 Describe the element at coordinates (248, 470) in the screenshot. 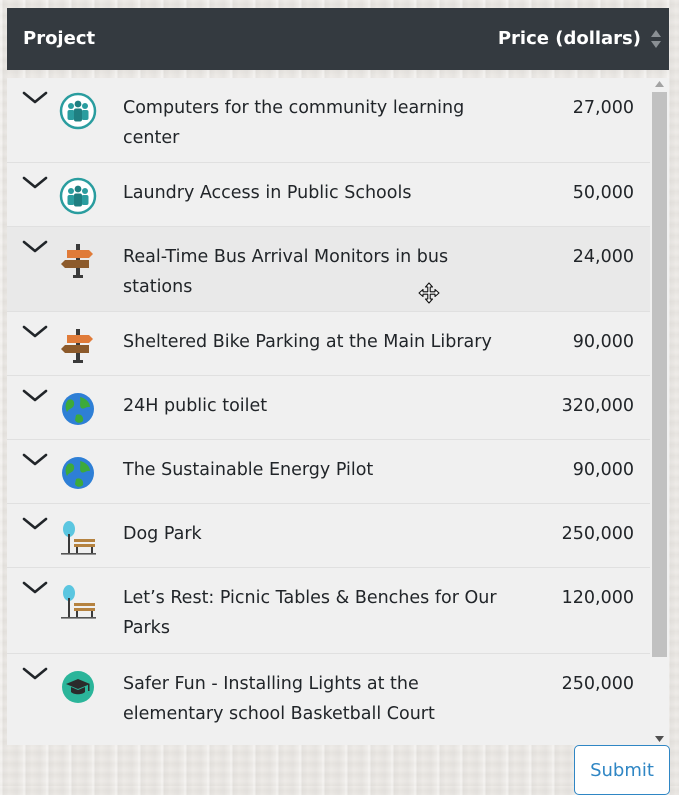

I see `project-name: The Sustainable Energy Pilot` at that location.